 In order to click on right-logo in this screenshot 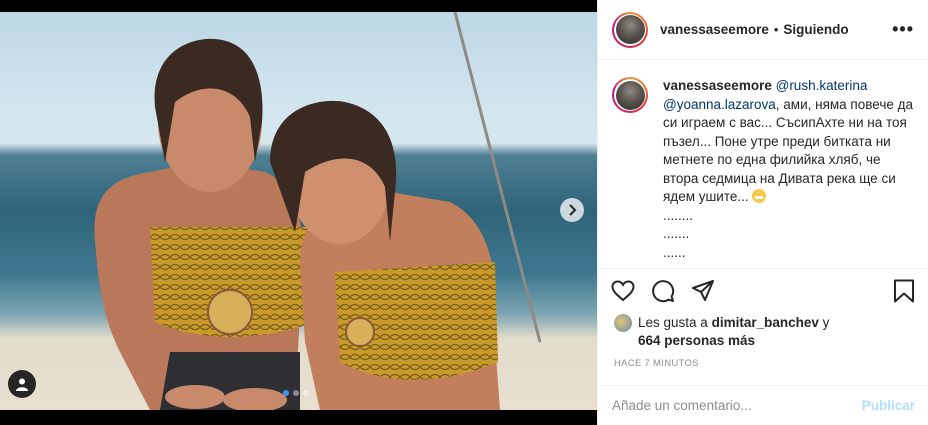, I will do `click(360, 332)`.